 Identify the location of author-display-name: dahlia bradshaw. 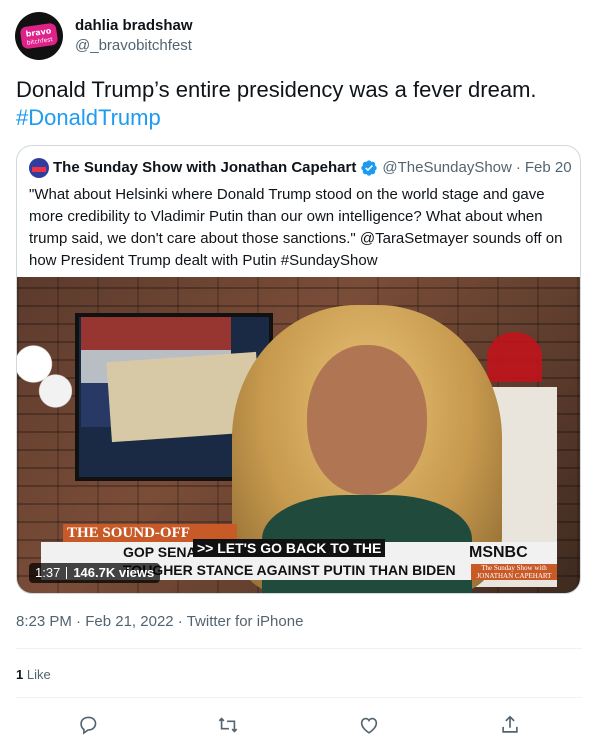
(134, 26).